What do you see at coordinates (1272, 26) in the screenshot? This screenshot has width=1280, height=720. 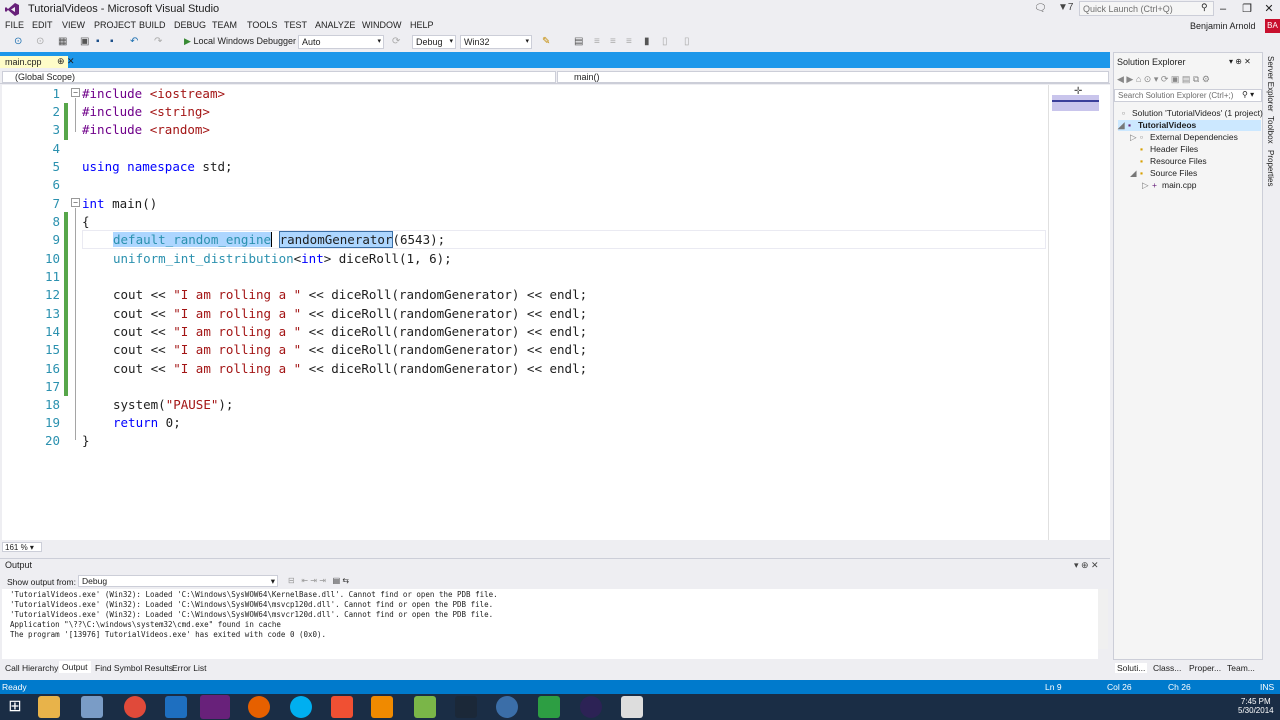 I see `avatar: BA` at bounding box center [1272, 26].